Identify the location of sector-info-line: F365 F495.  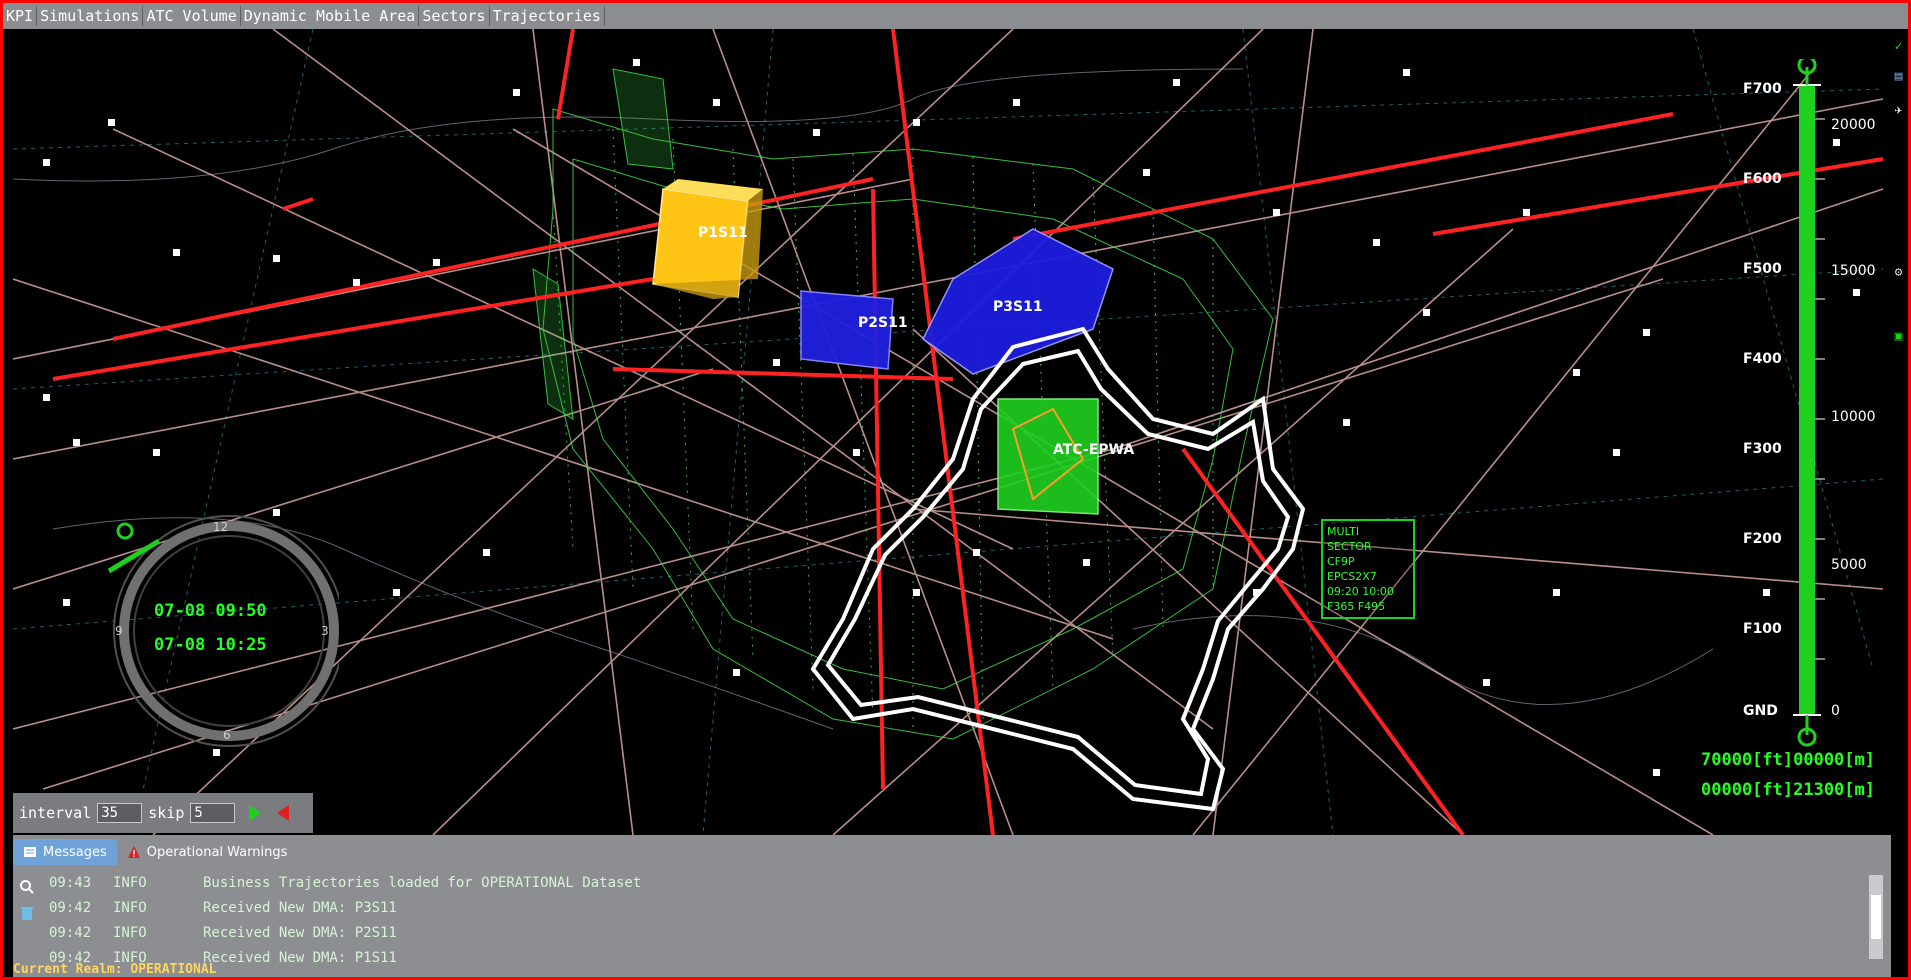
(1356, 606).